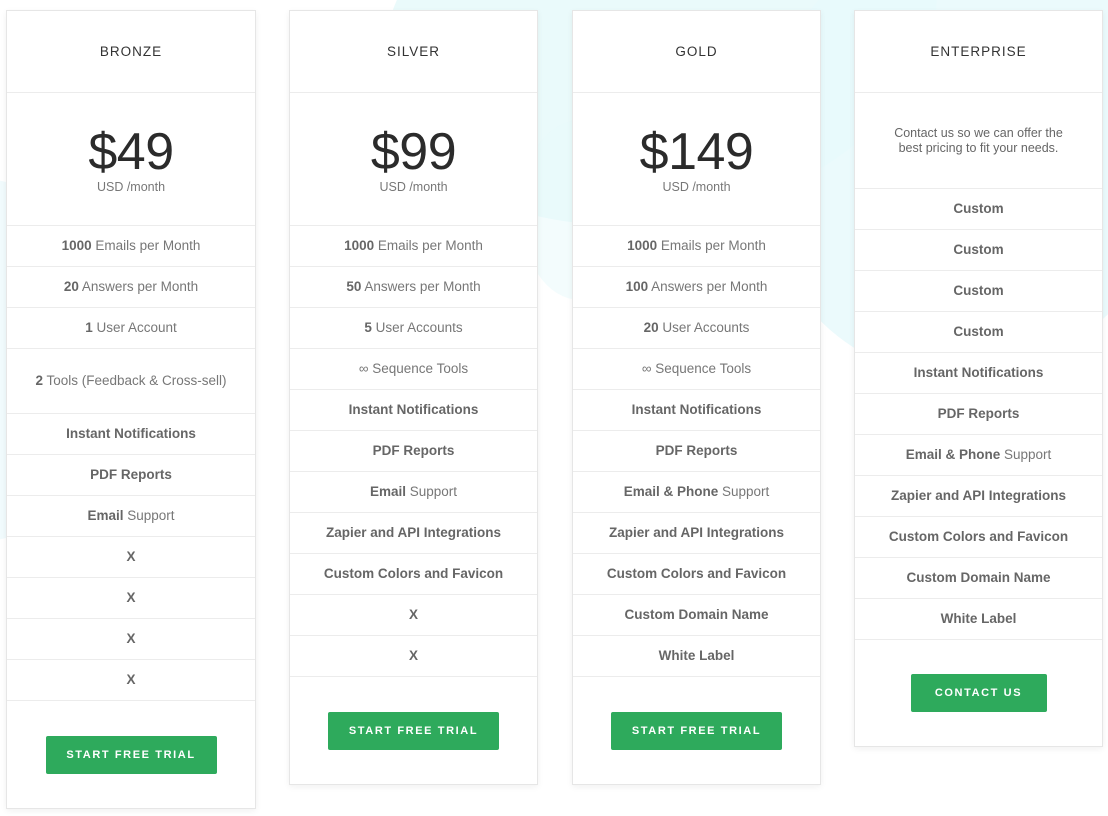  Describe the element at coordinates (978, 693) in the screenshot. I see `contact-us-button: CONTACT US` at that location.